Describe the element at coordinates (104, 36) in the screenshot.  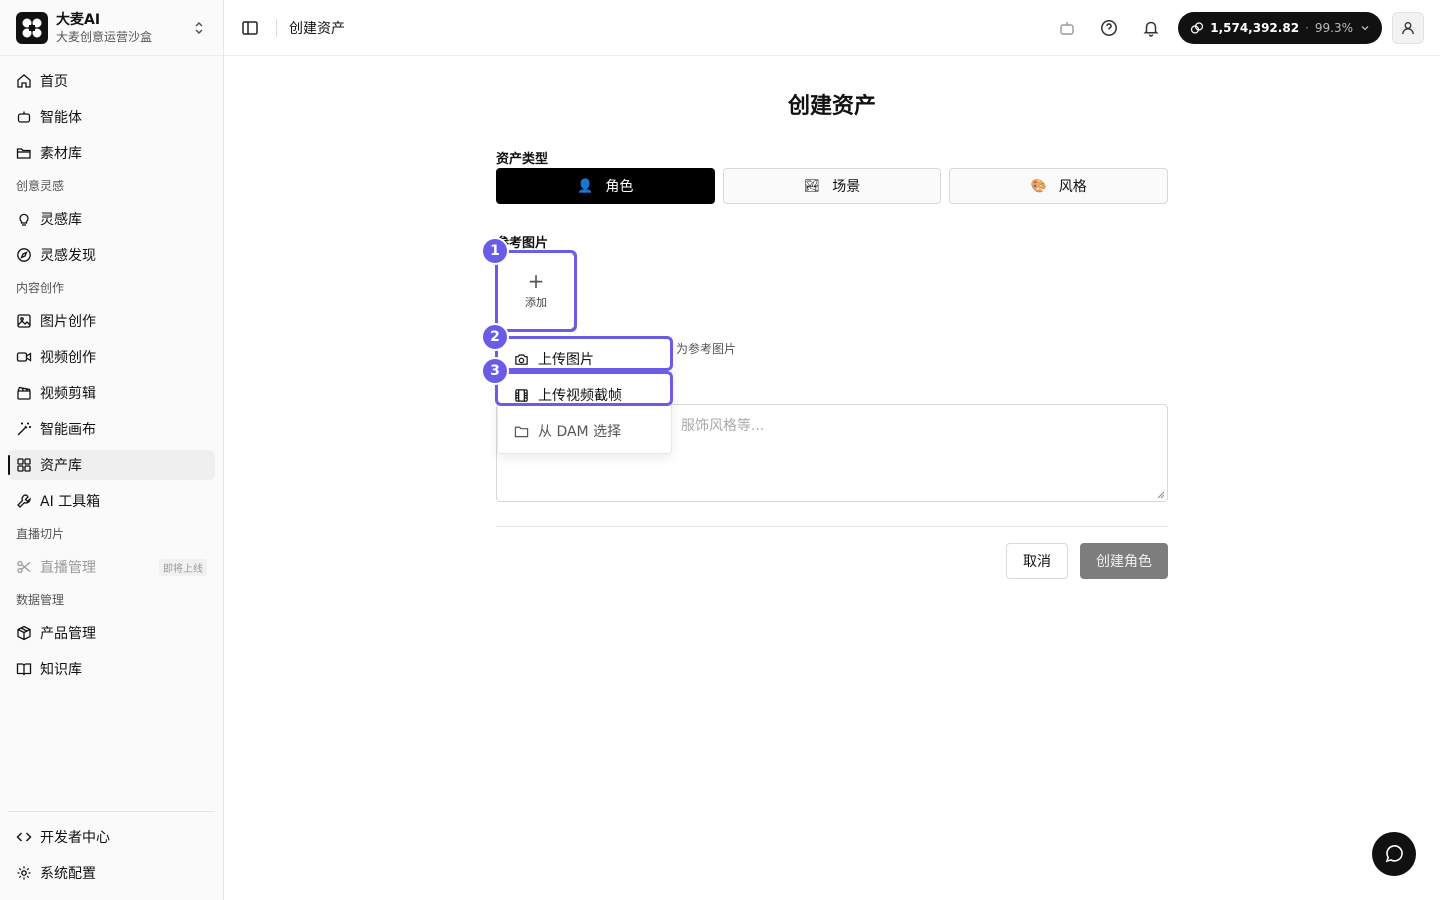
I see `brand-subtitle: 大麦创意运营沙盒` at that location.